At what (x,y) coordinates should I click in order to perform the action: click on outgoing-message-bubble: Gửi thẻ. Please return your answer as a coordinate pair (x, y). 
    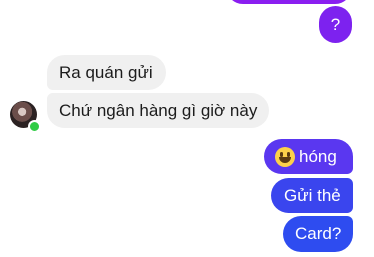
    Looking at the image, I should click on (312, 195).